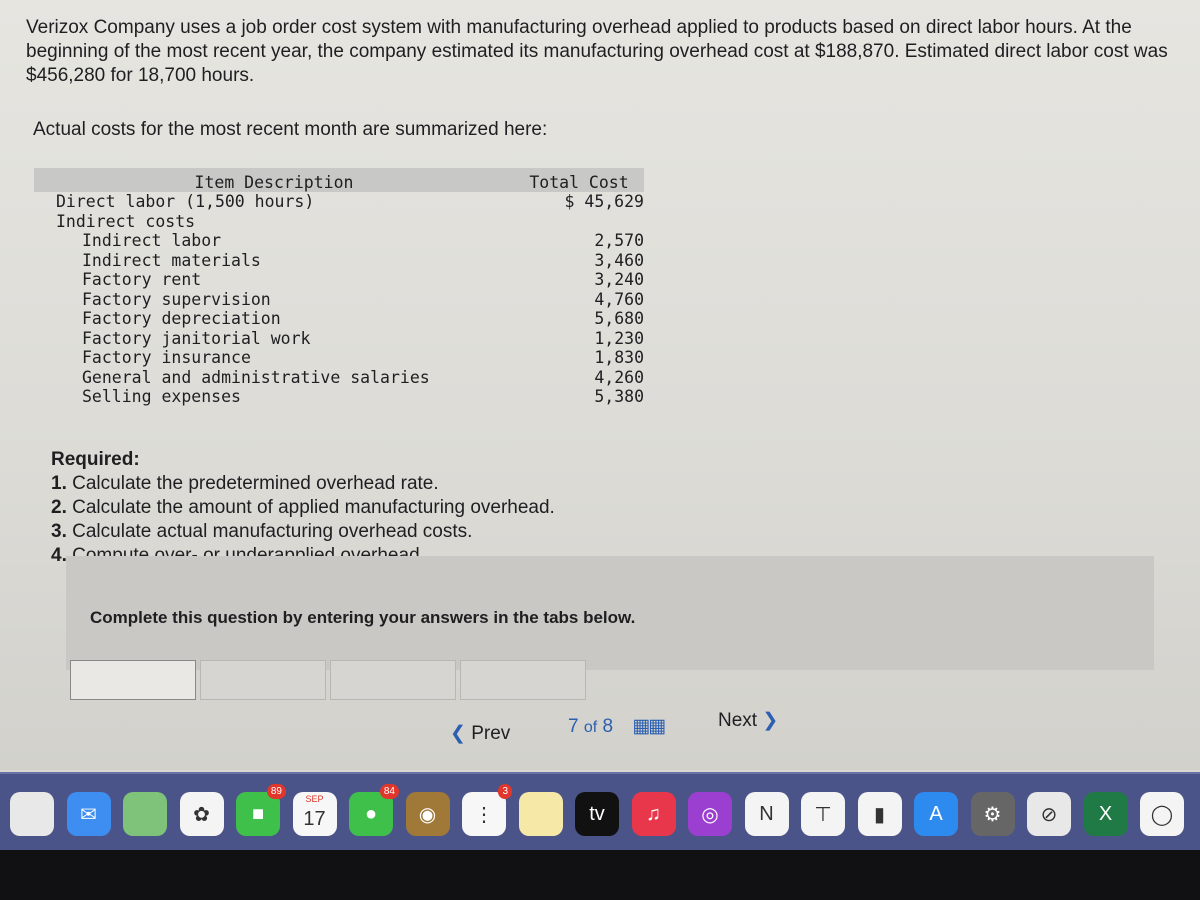 Image resolution: width=1200 pixels, height=900 pixels. Describe the element at coordinates (585, 222) in the screenshot. I see `item-cost` at that location.